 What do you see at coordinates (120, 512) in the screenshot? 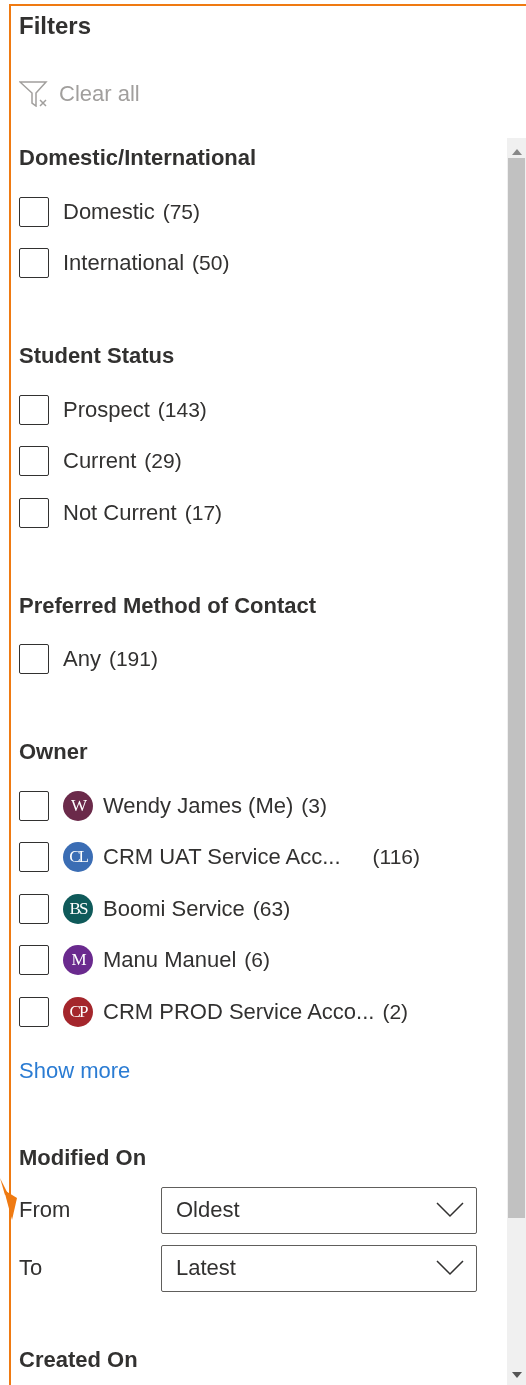
I see `option-label: Not Current` at bounding box center [120, 512].